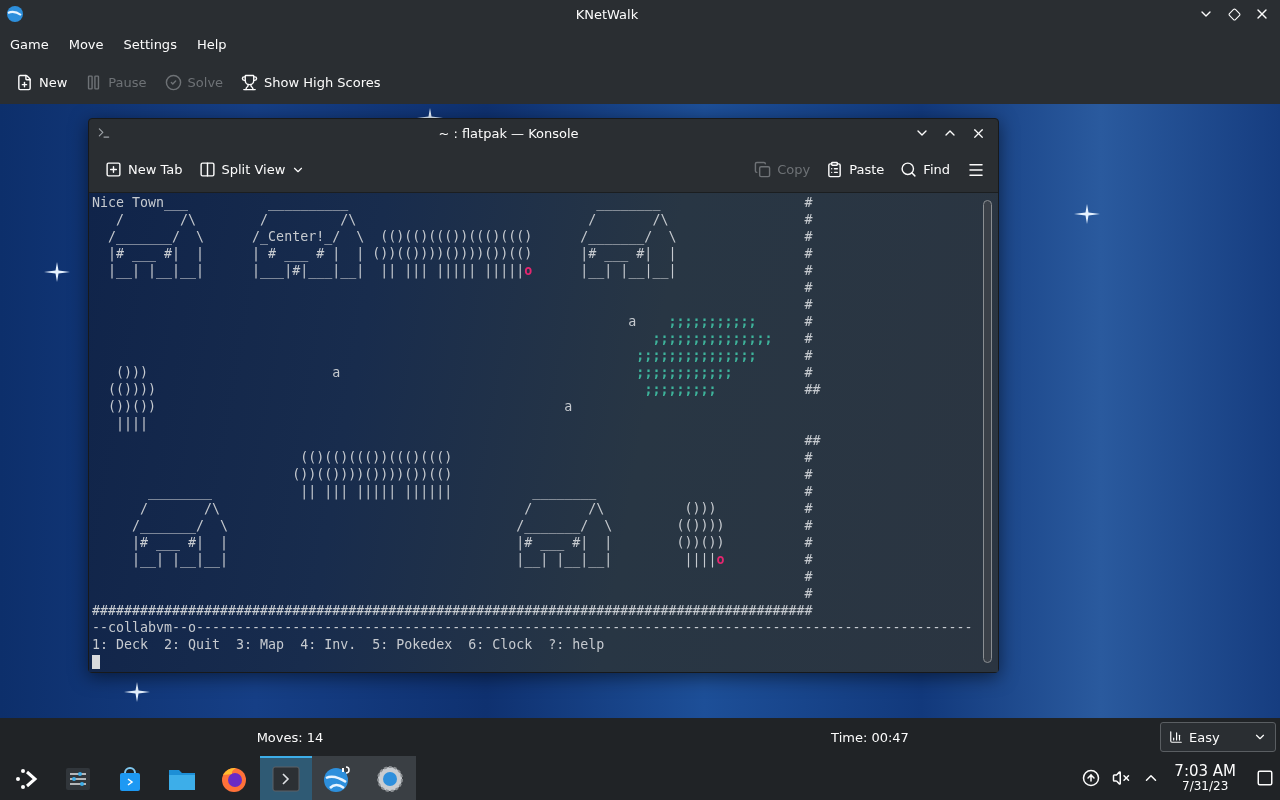 The image size is (1280, 800). What do you see at coordinates (290, 737) in the screenshot?
I see `moves-counter: Moves: 14` at bounding box center [290, 737].